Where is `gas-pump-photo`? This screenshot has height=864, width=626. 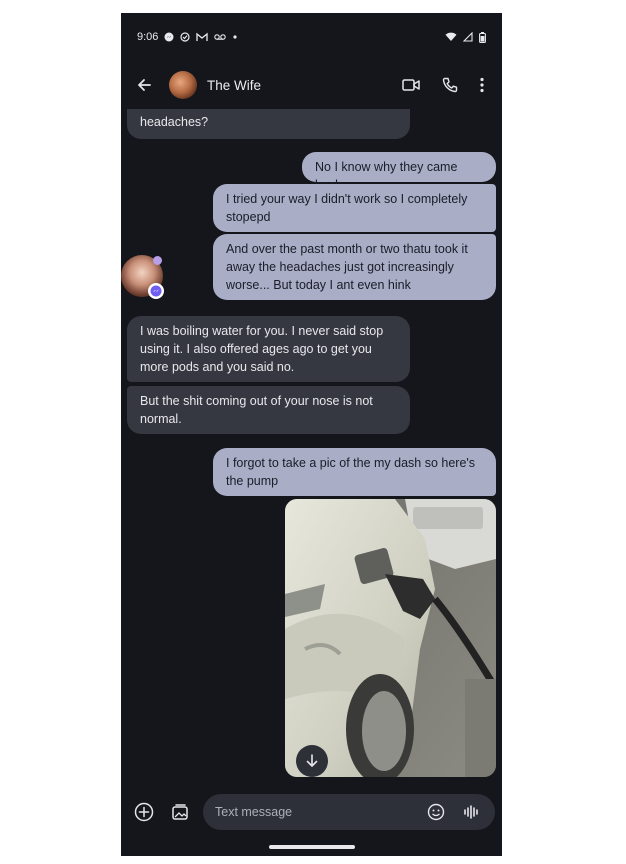 gas-pump-photo is located at coordinates (390, 638).